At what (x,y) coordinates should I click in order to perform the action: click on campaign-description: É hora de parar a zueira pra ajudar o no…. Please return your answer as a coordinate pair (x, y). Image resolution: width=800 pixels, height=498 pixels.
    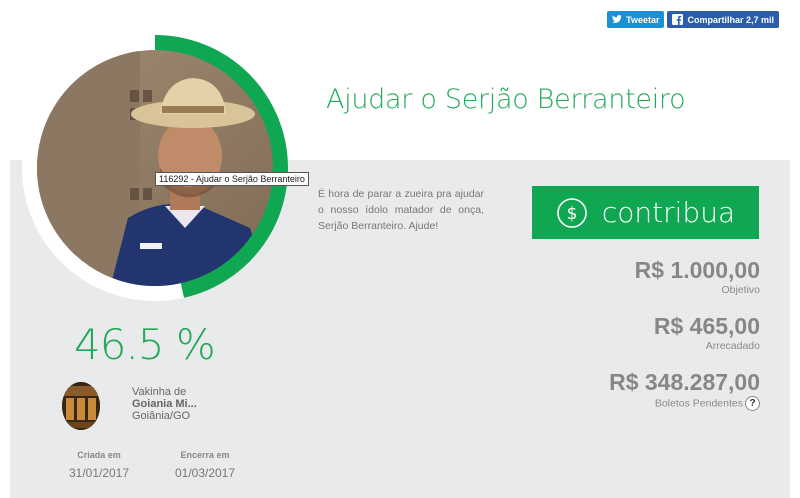
    Looking at the image, I should click on (401, 210).